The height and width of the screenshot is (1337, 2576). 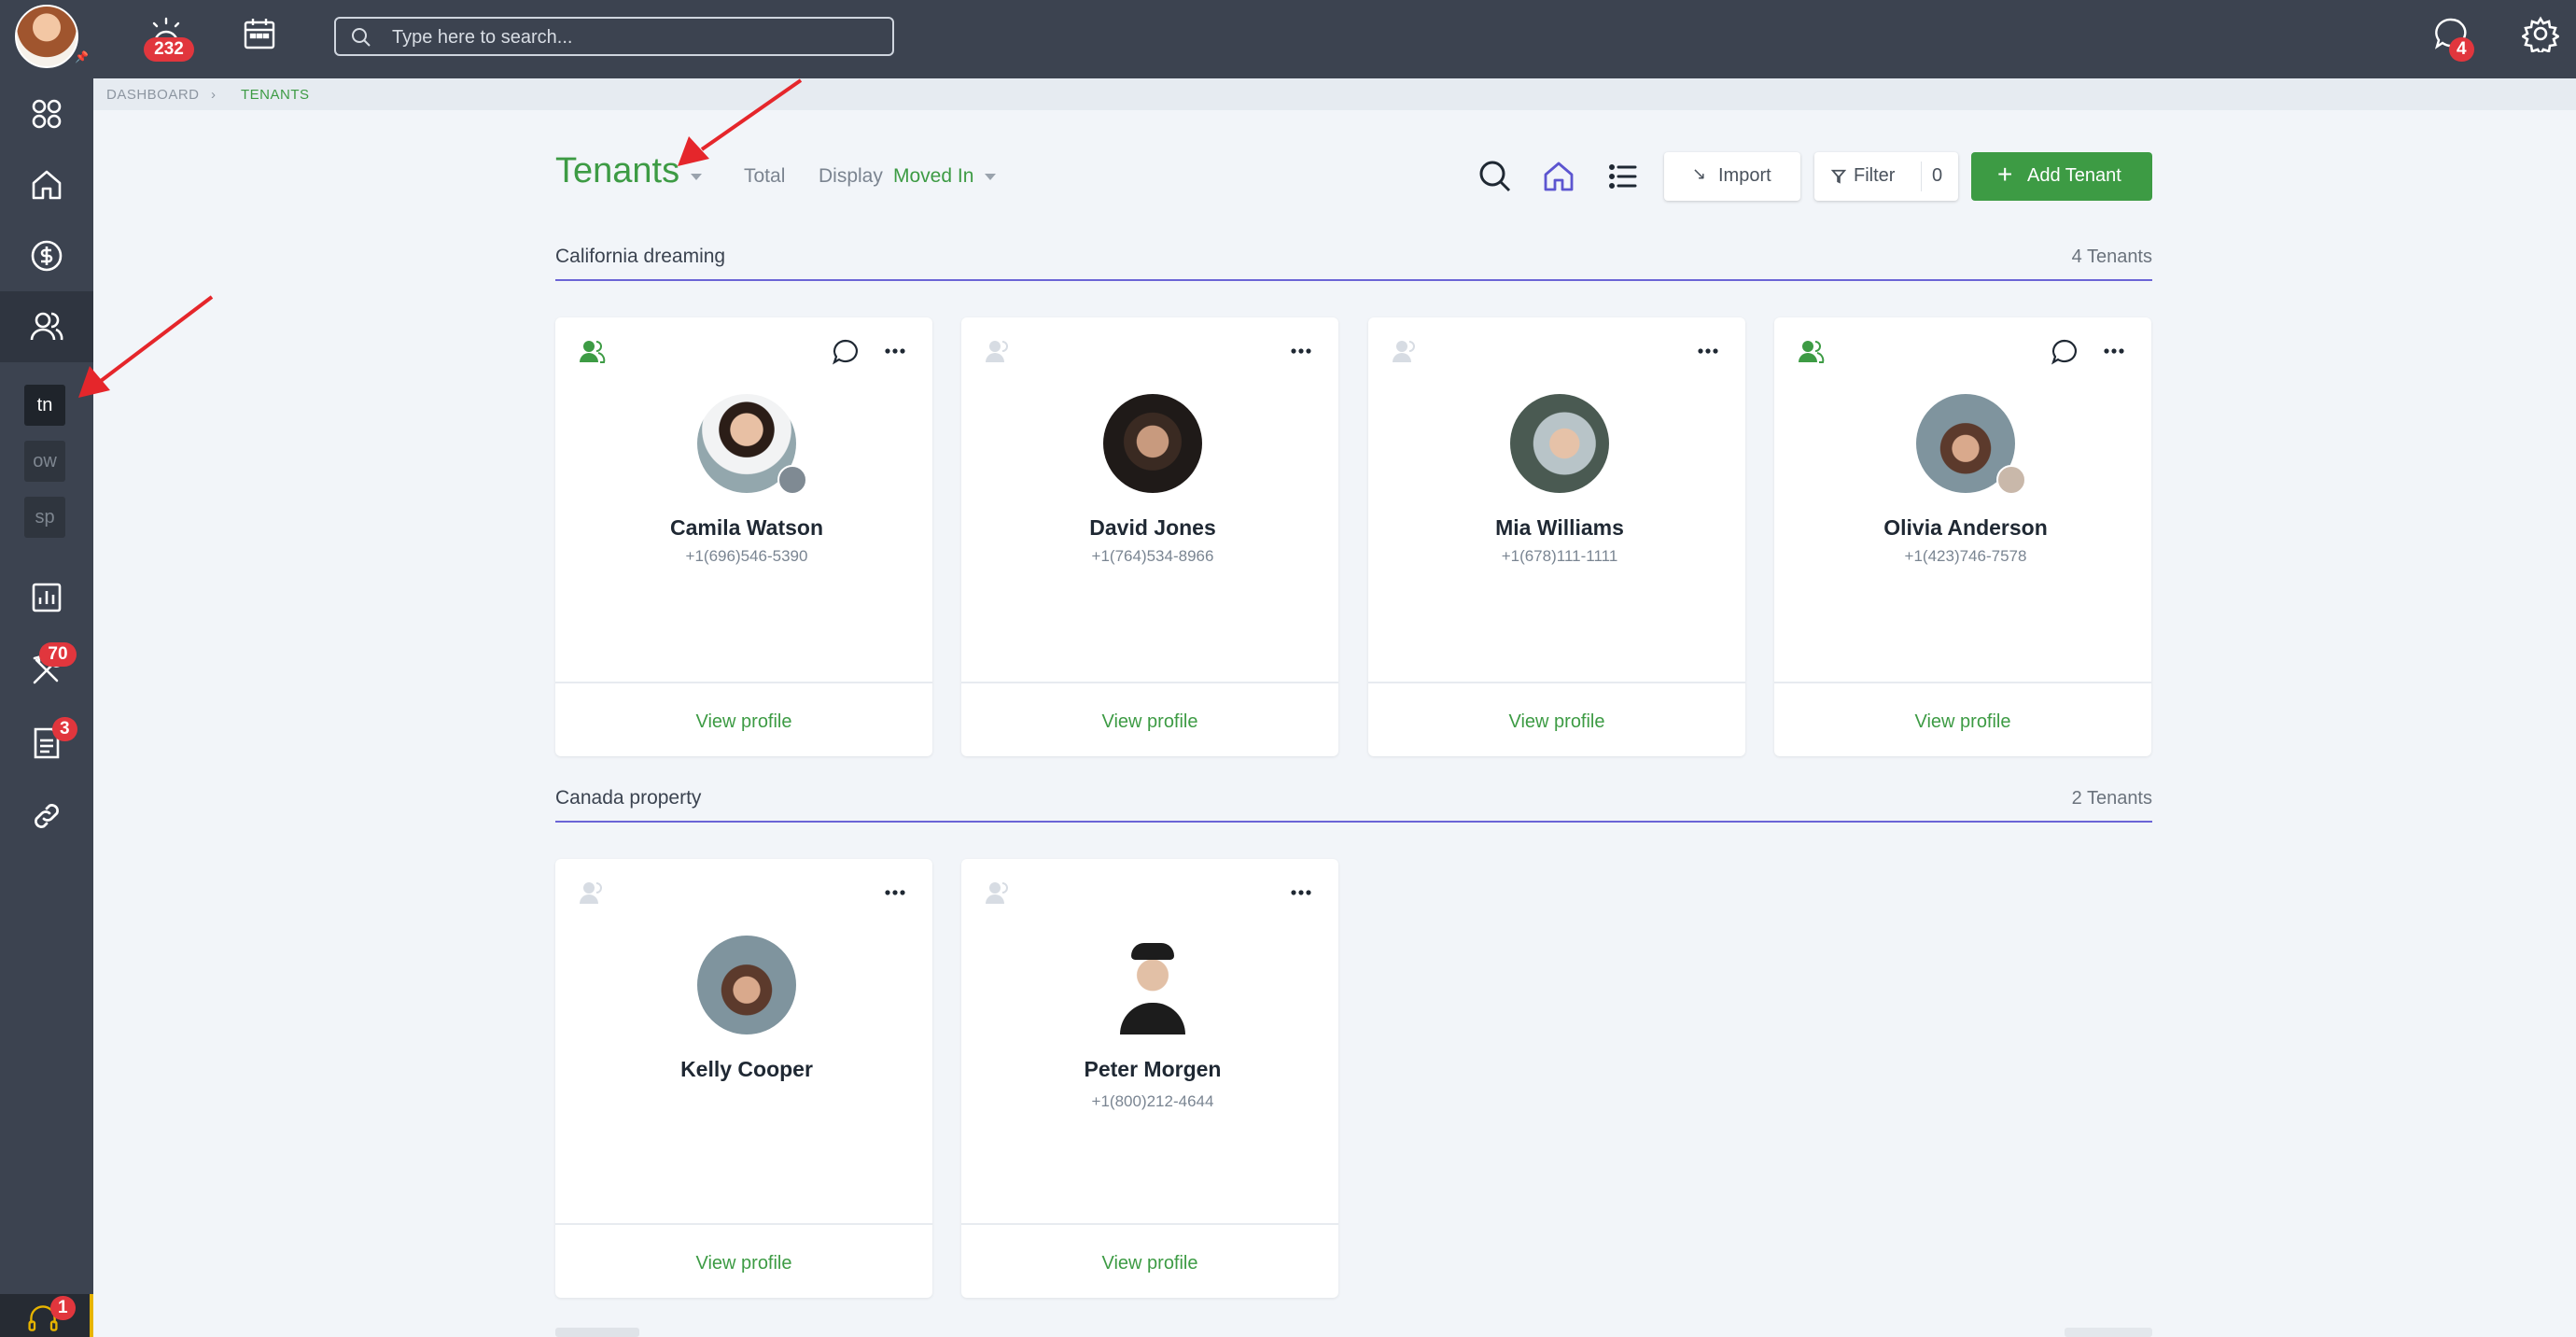 I want to click on sidebar: tn ow sp 70 3 1, so click(x=46, y=707).